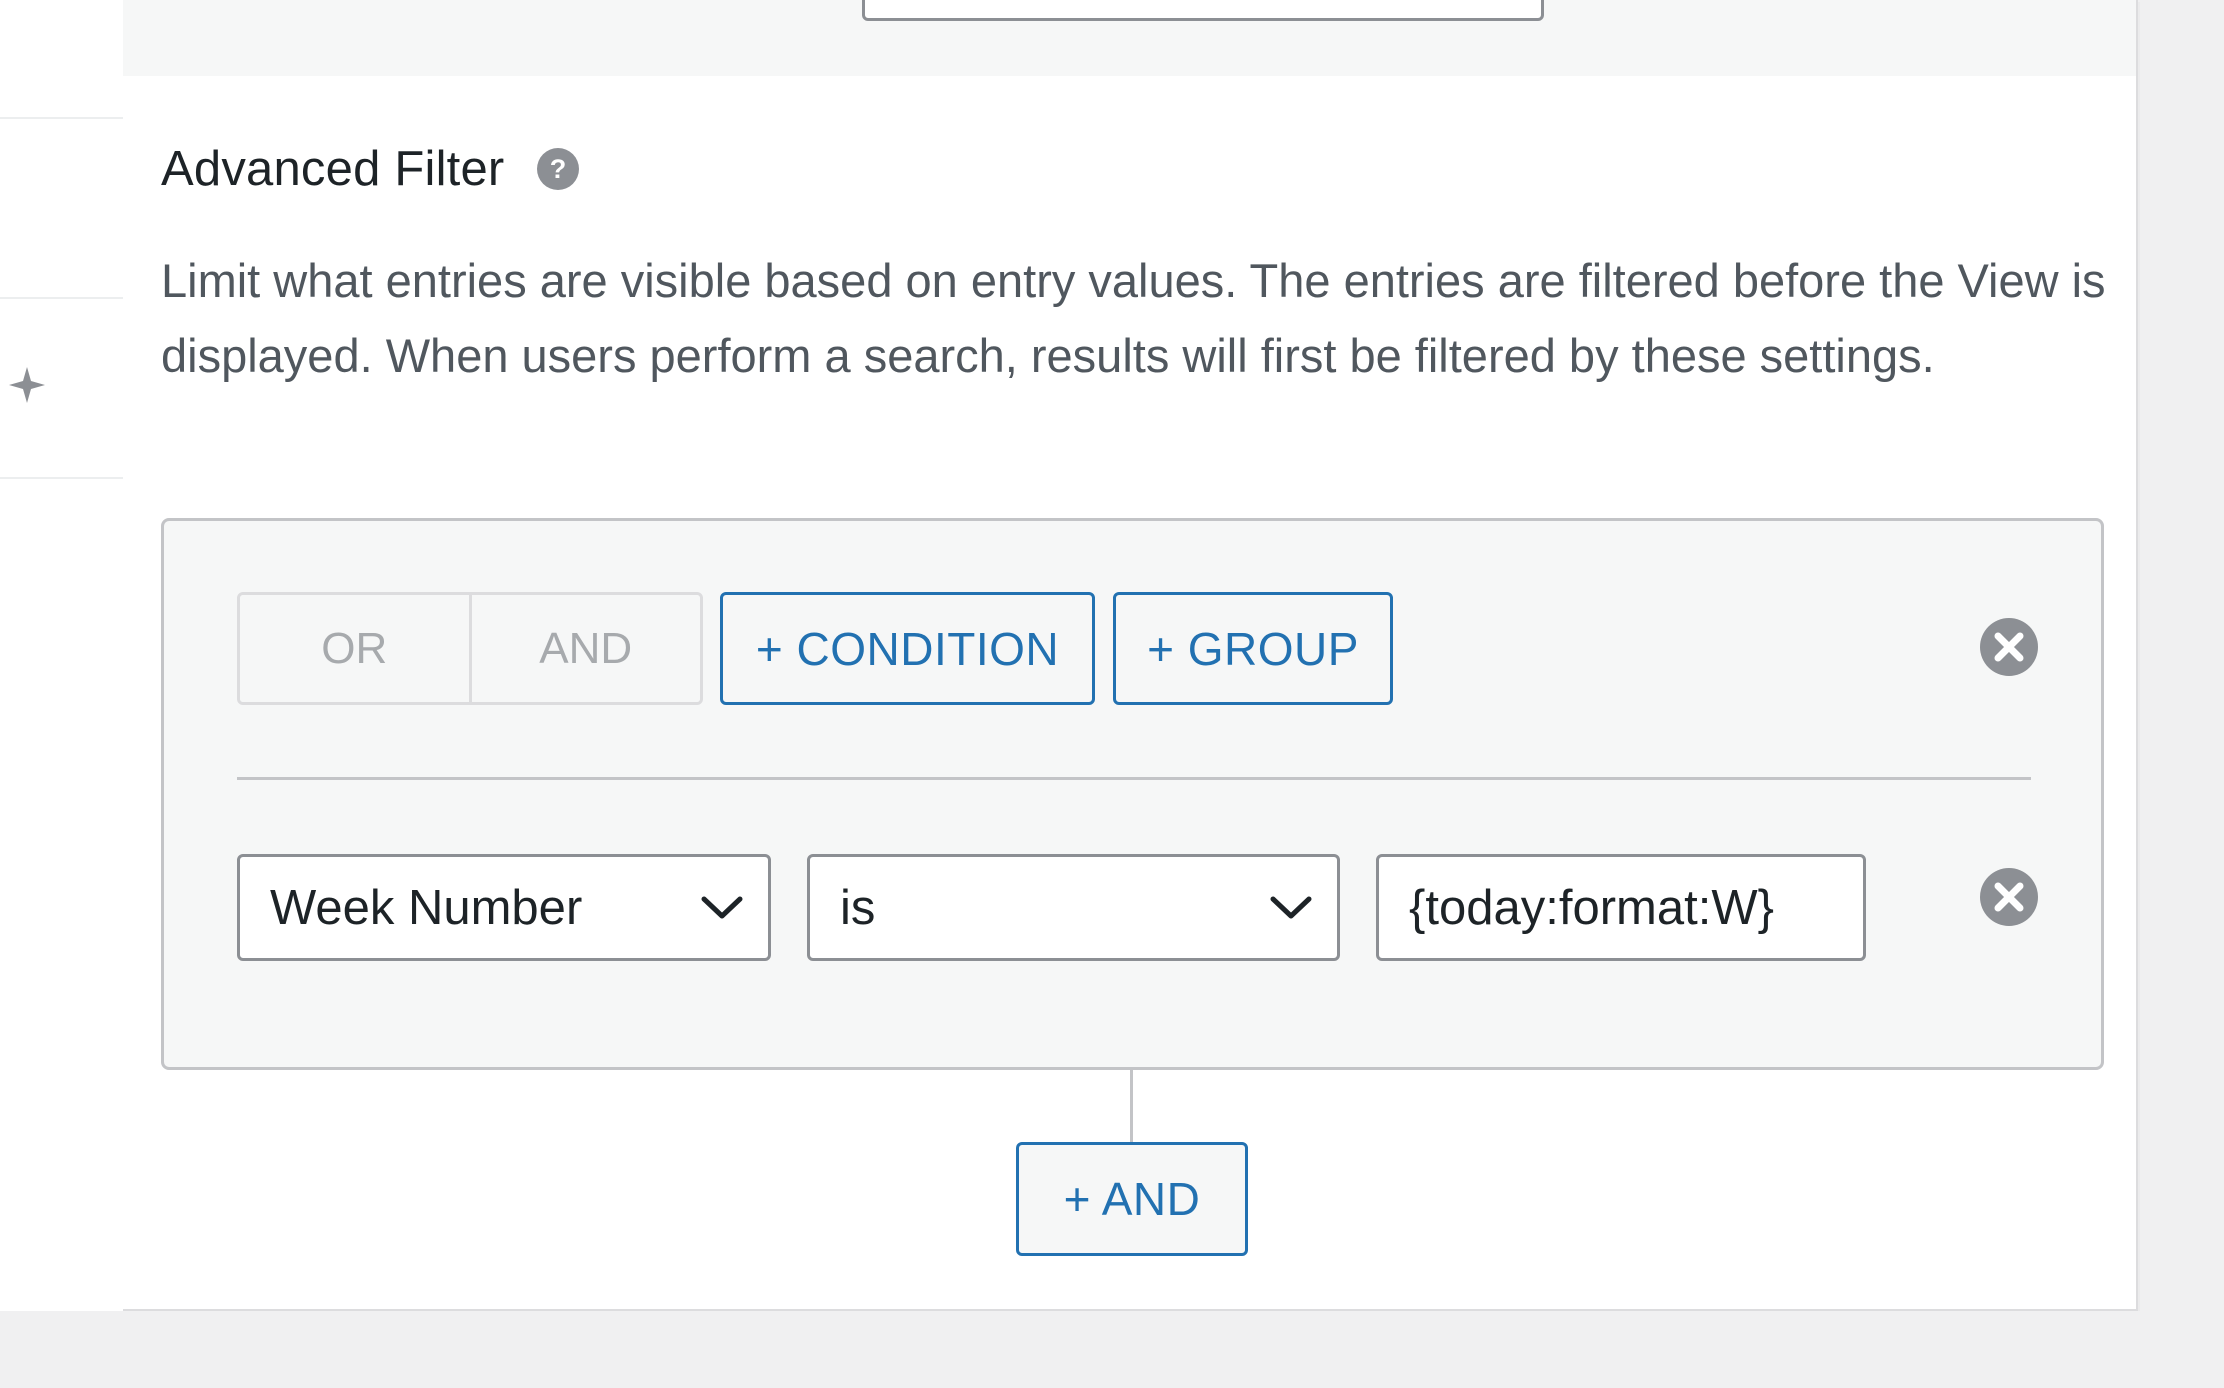 Image resolution: width=2224 pixels, height=1388 pixels. What do you see at coordinates (61, 655) in the screenshot?
I see `left-sidebar` at bounding box center [61, 655].